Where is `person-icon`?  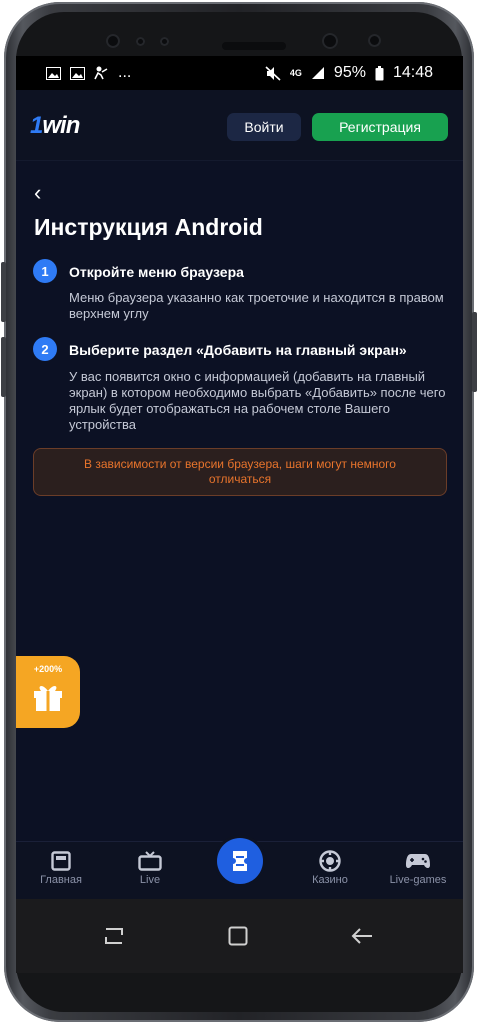 person-icon is located at coordinates (101, 73).